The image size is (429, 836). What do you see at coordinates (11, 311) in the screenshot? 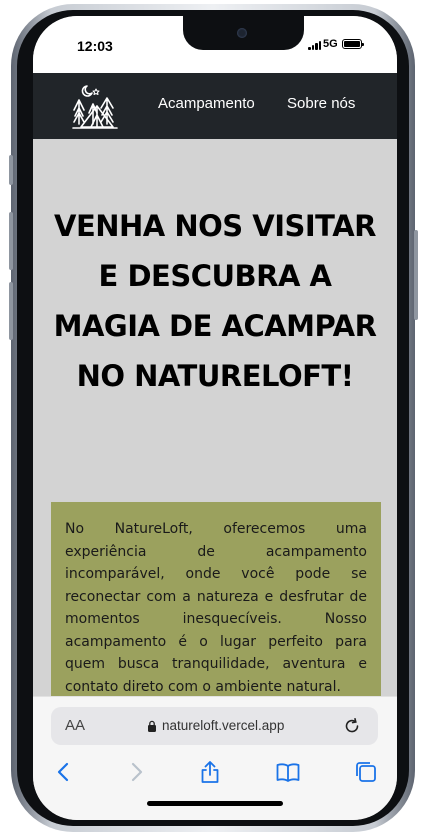
I see `volume-down-button` at bounding box center [11, 311].